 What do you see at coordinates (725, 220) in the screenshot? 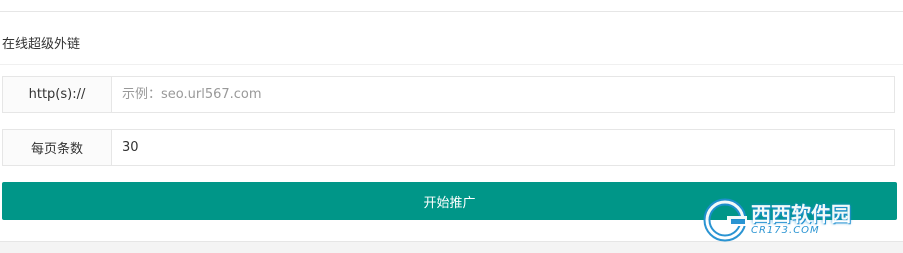
I see `watermark-logo-icon` at bounding box center [725, 220].